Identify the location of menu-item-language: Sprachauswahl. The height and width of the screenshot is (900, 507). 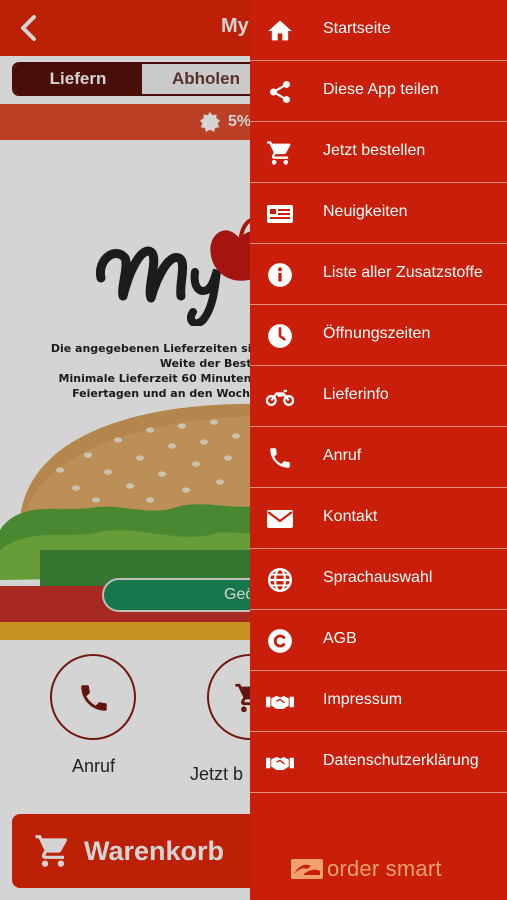
(378, 579).